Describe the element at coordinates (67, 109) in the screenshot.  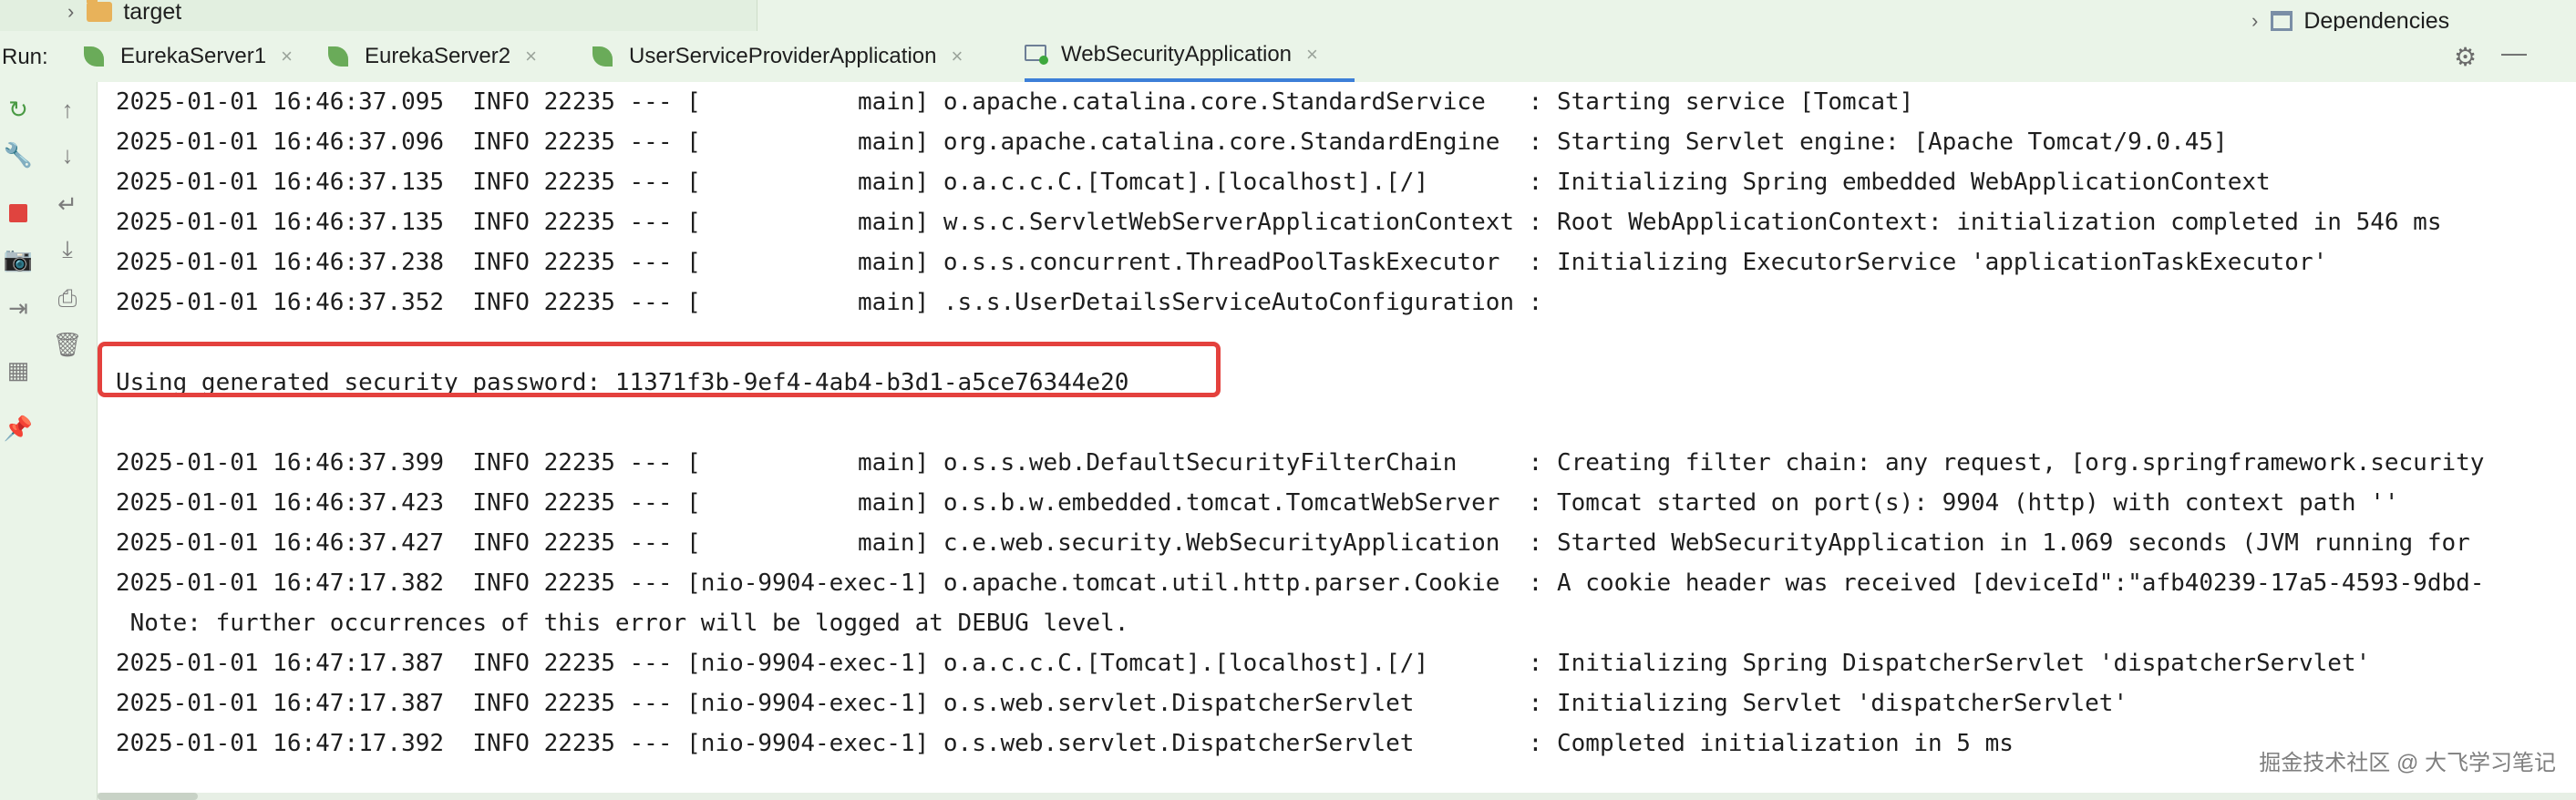
I see `up-arrow-icon: ↑` at that location.